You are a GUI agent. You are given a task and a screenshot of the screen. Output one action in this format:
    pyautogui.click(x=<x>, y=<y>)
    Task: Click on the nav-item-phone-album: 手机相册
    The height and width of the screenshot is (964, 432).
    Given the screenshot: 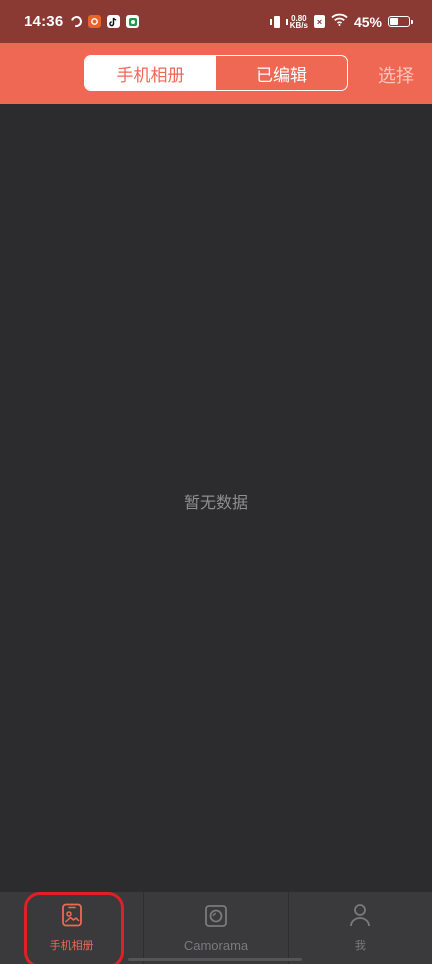 What is the action you would take?
    pyautogui.click(x=71, y=928)
    